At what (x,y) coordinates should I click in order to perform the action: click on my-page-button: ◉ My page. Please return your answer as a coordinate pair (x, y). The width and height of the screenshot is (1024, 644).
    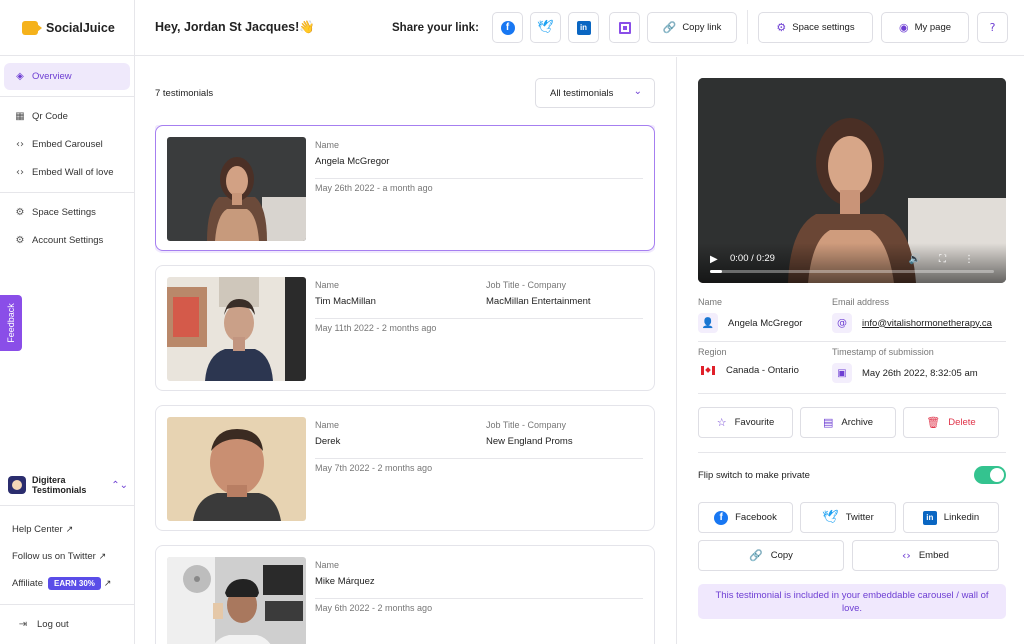
    Looking at the image, I should click on (925, 27).